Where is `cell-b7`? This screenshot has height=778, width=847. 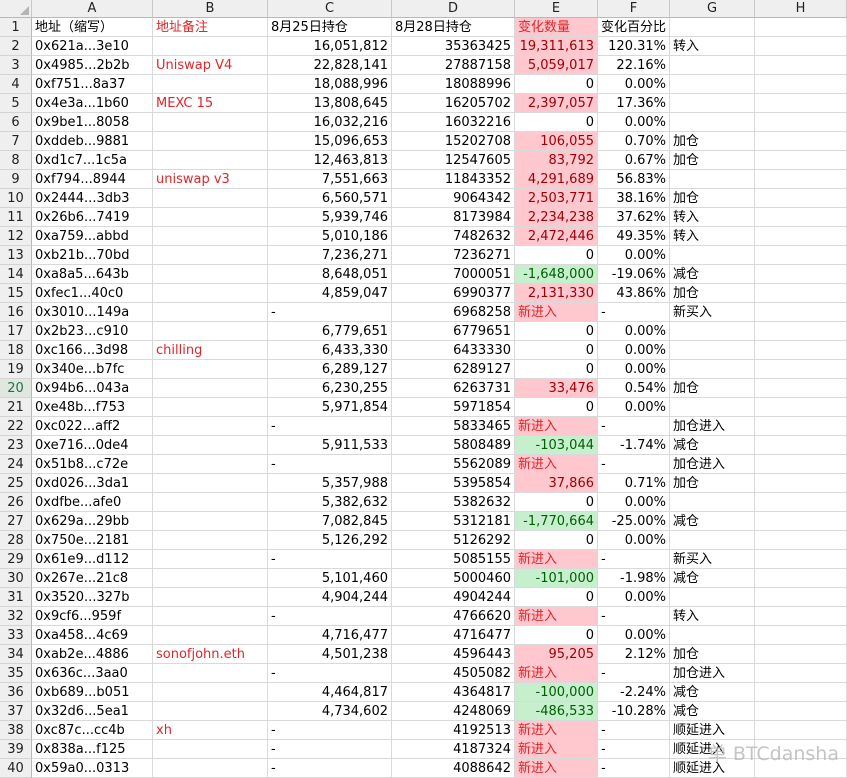
cell-b7 is located at coordinates (210, 141).